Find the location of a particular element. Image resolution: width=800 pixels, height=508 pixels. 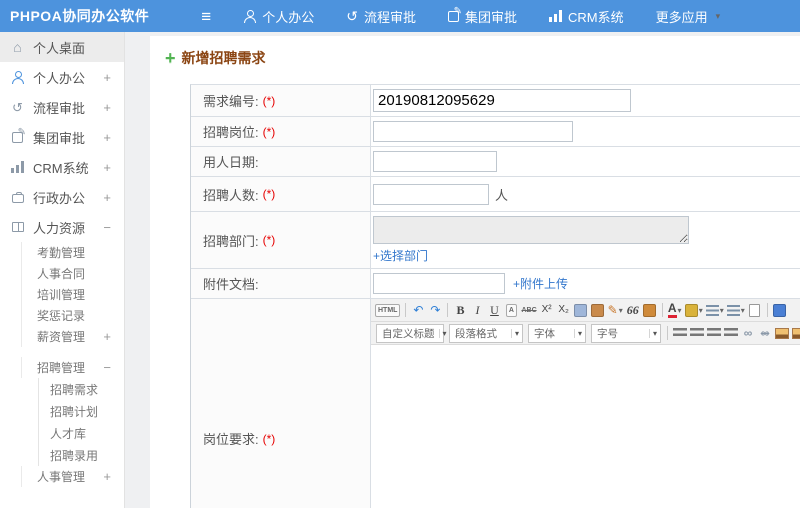

nav-item-personal-office: 个人办公 is located at coordinates (278, 16).